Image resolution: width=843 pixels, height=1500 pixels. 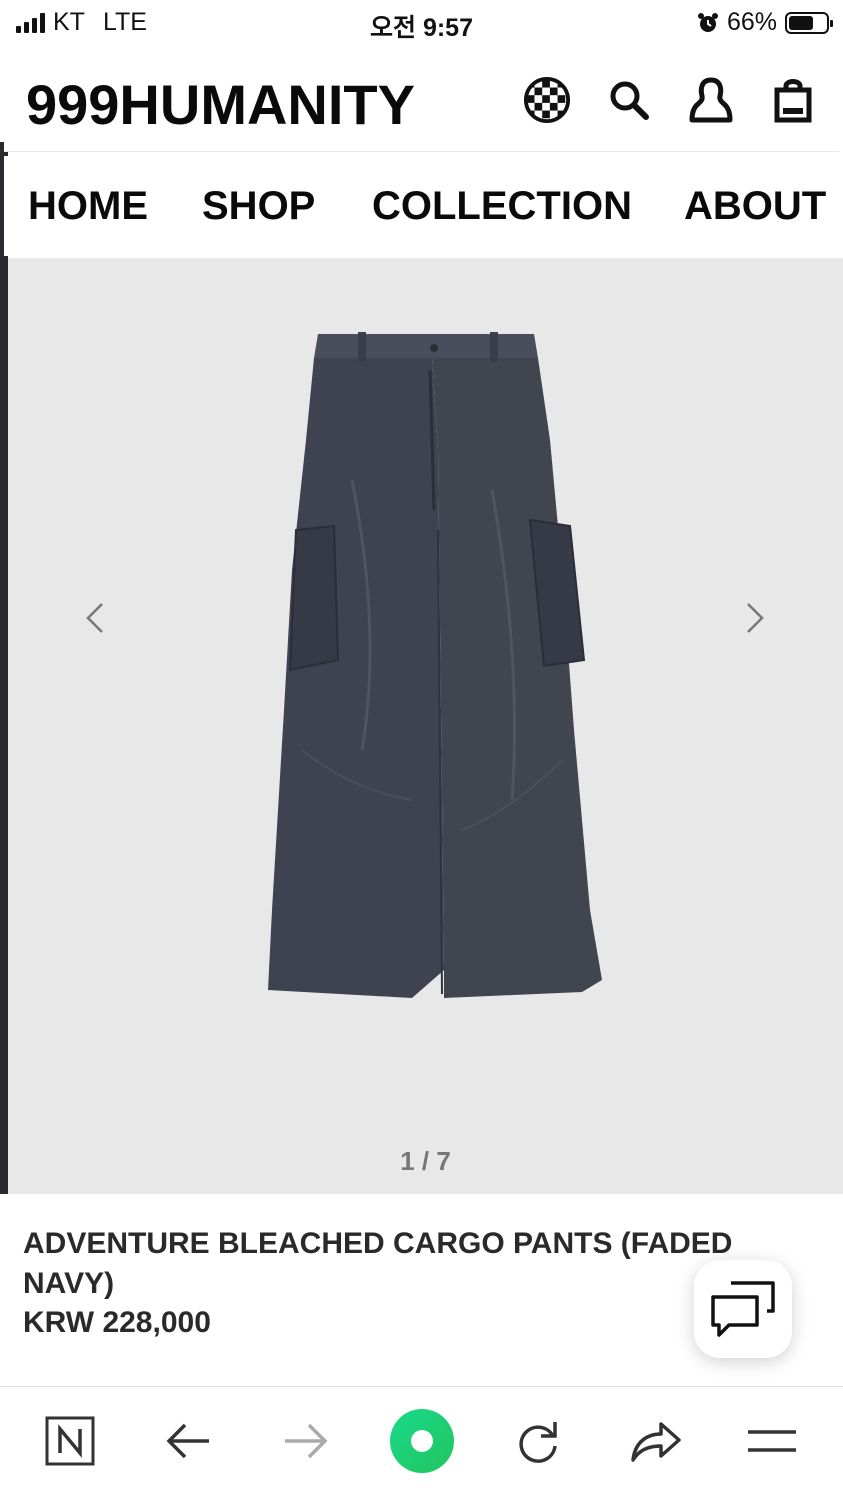 I want to click on reload-button, so click(x=538, y=1441).